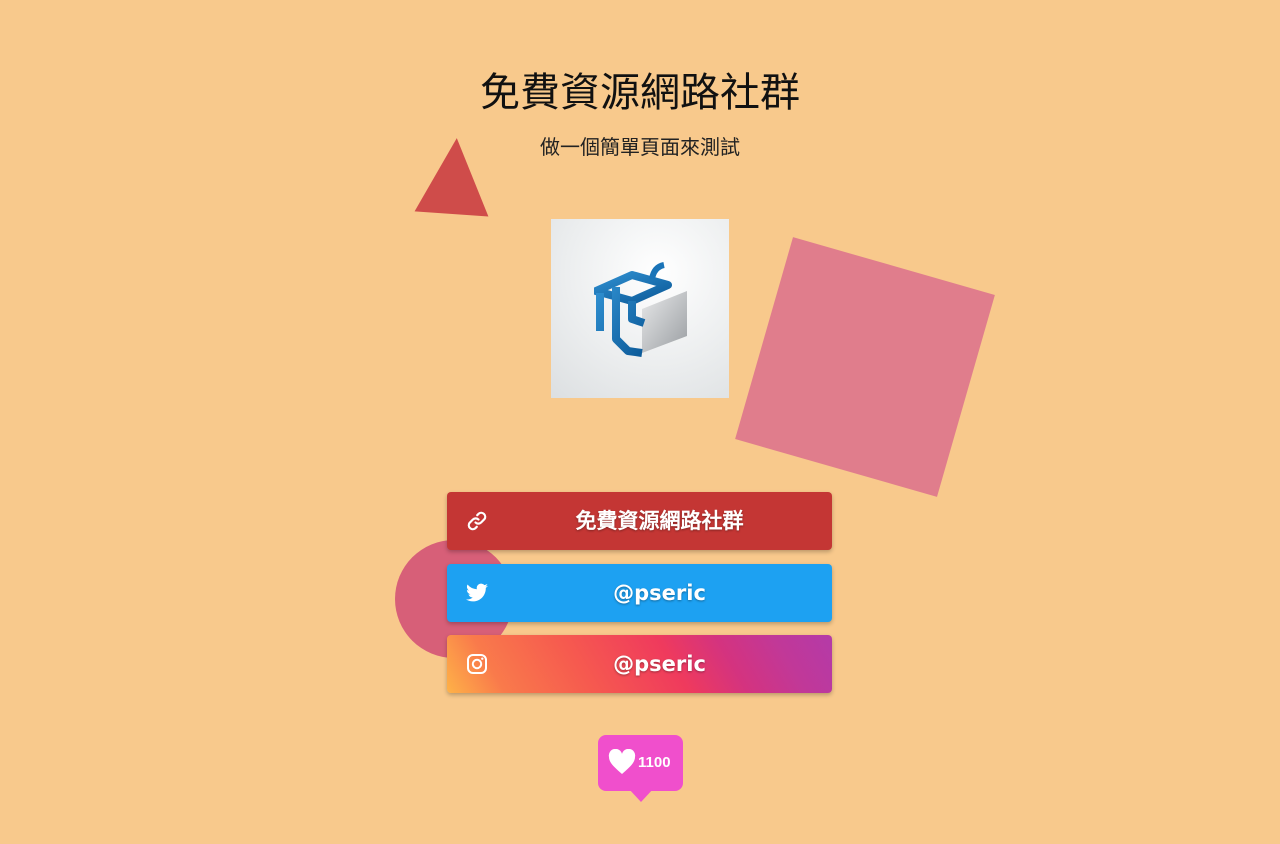 The width and height of the screenshot is (1280, 844). What do you see at coordinates (477, 664) in the screenshot?
I see `instagram-icon` at bounding box center [477, 664].